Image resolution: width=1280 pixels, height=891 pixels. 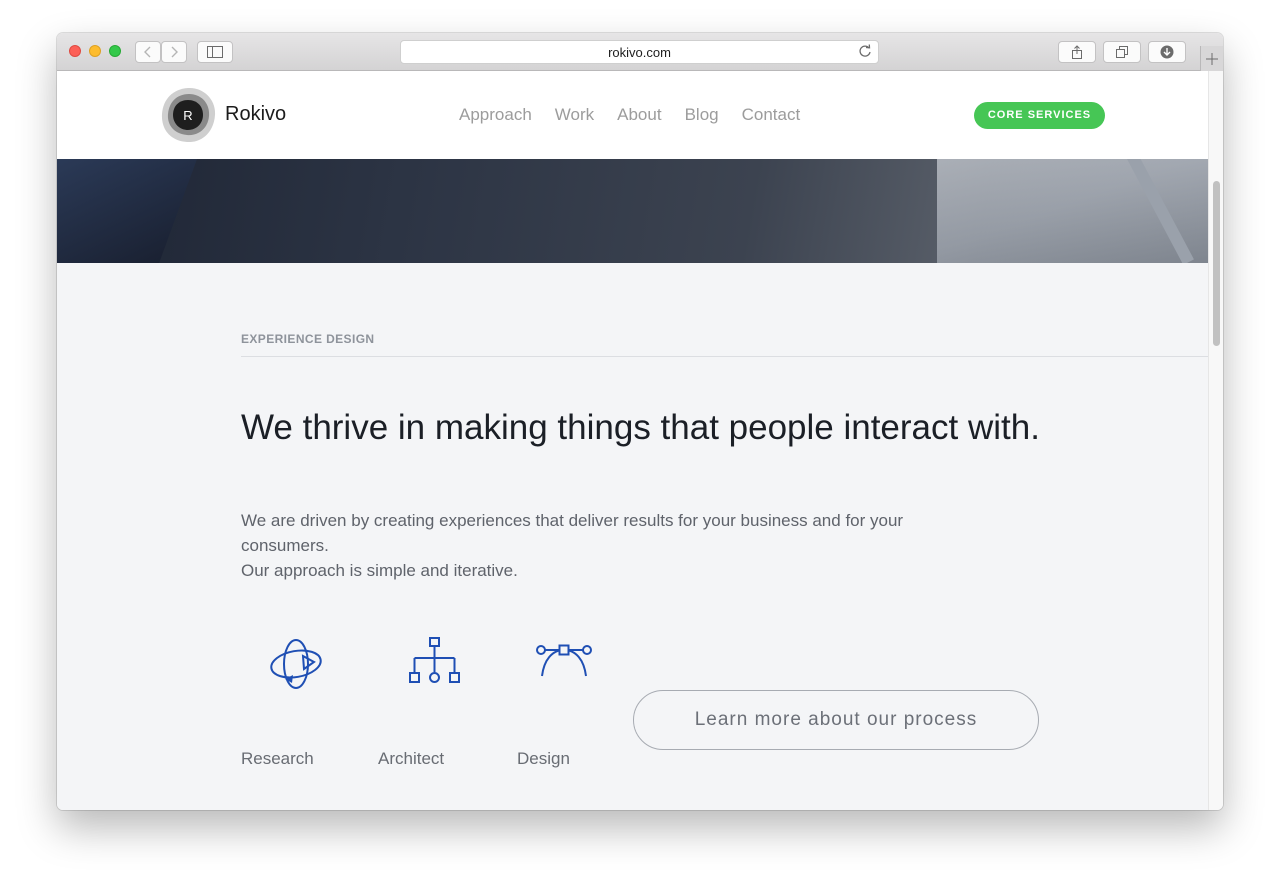 I want to click on downloads-button, so click(x=1167, y=52).